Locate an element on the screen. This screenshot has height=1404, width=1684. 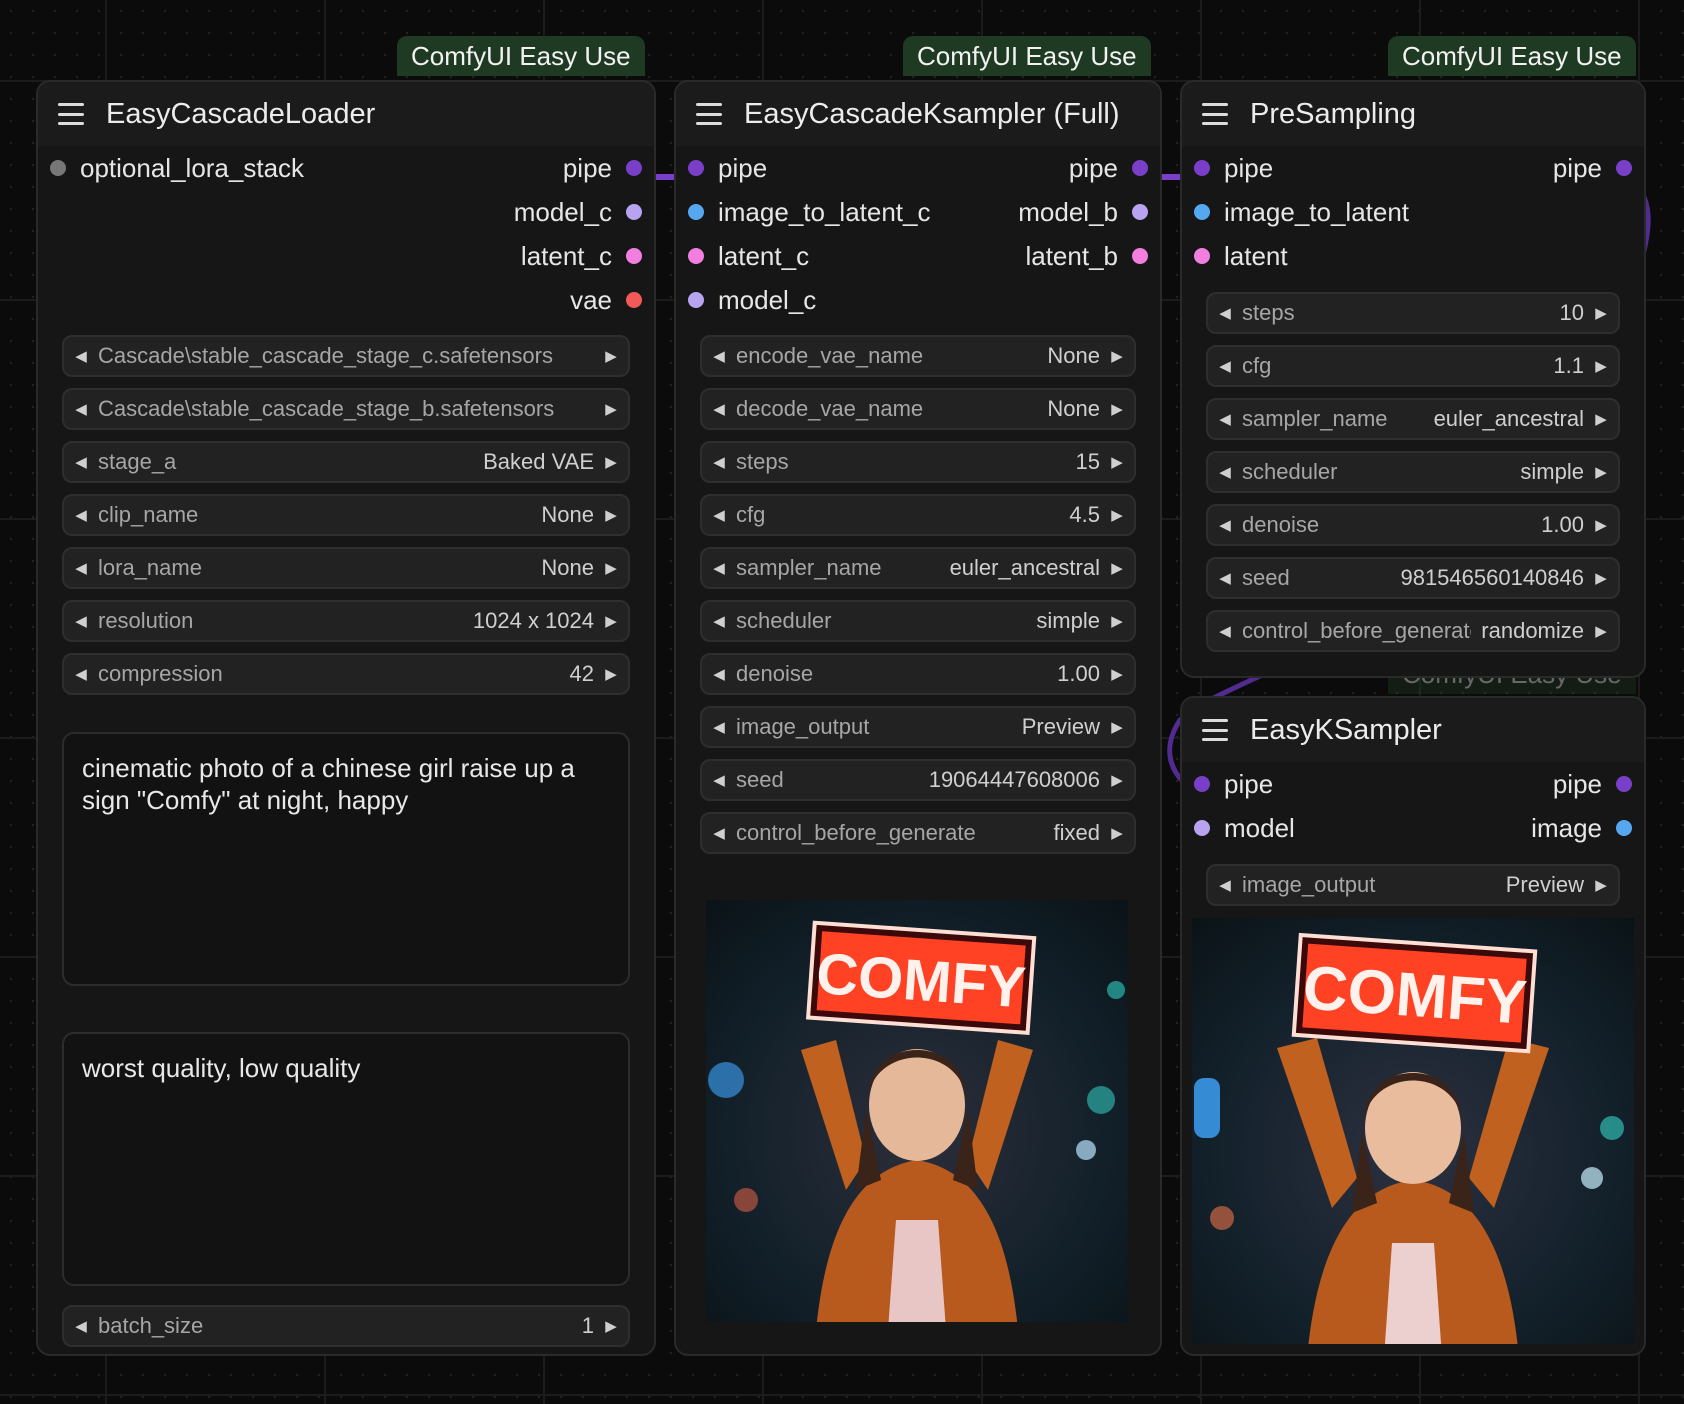
input-latent-c: latent_c is located at coordinates (748, 256).